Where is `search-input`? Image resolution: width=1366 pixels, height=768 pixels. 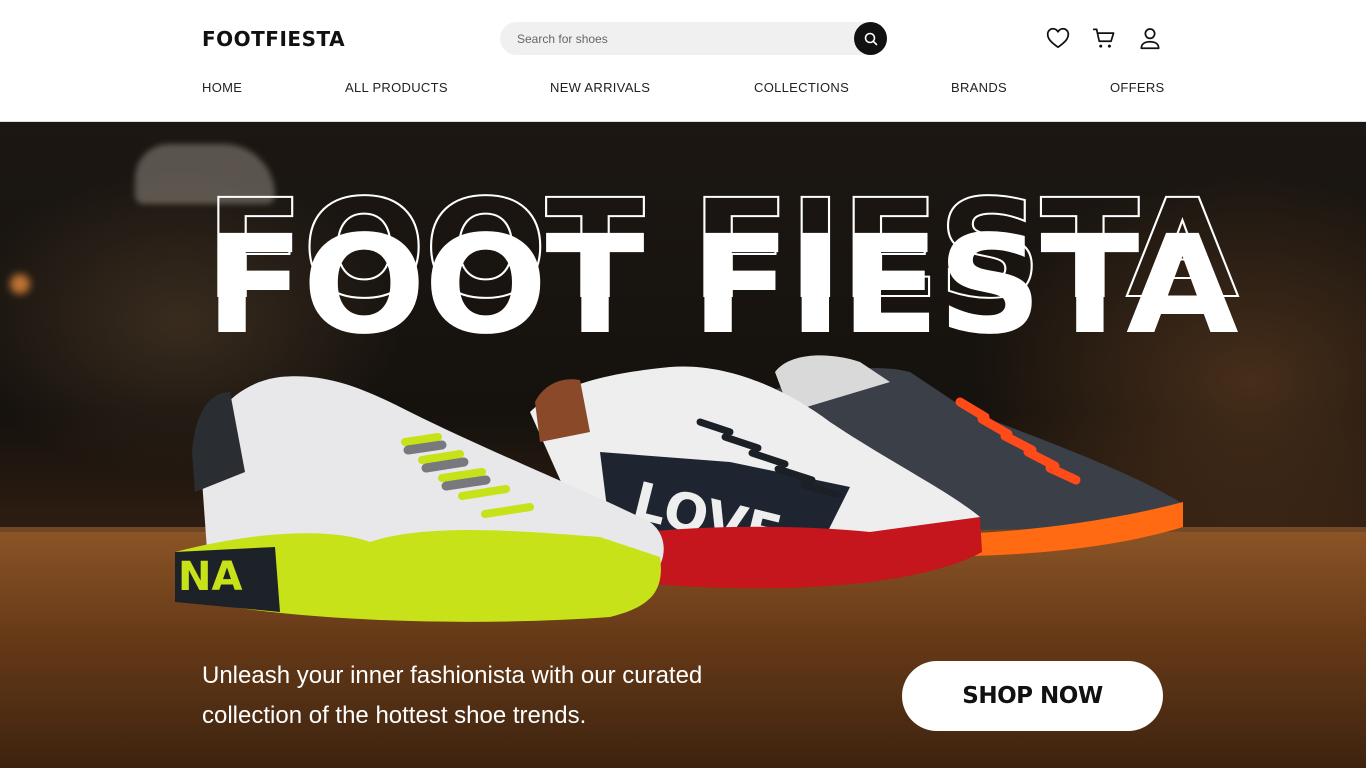
search-input is located at coordinates (682, 38).